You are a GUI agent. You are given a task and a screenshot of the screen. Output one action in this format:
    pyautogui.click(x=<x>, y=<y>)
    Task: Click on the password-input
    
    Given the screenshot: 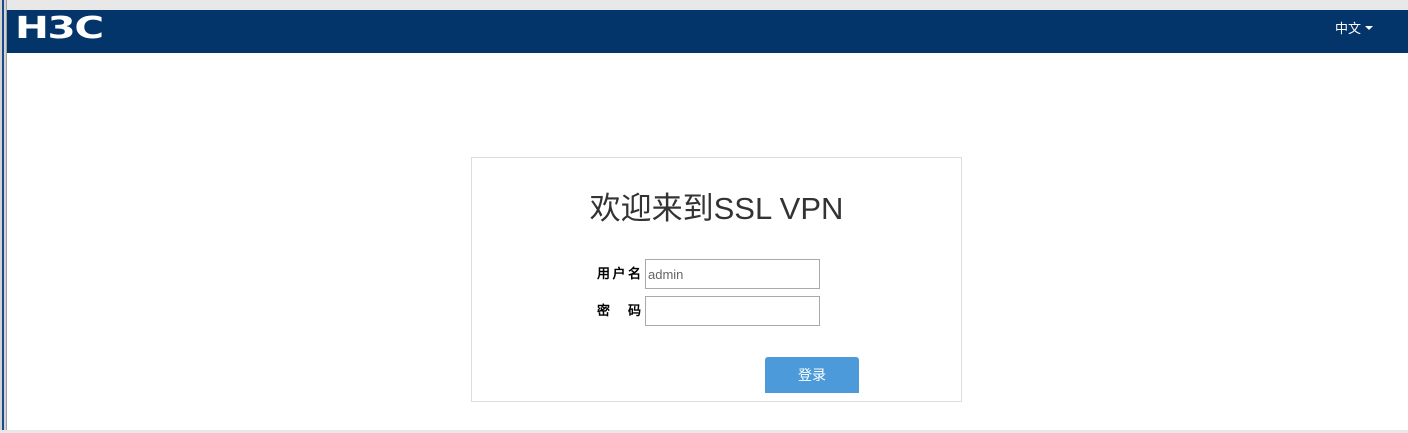 What is the action you would take?
    pyautogui.click(x=732, y=311)
    